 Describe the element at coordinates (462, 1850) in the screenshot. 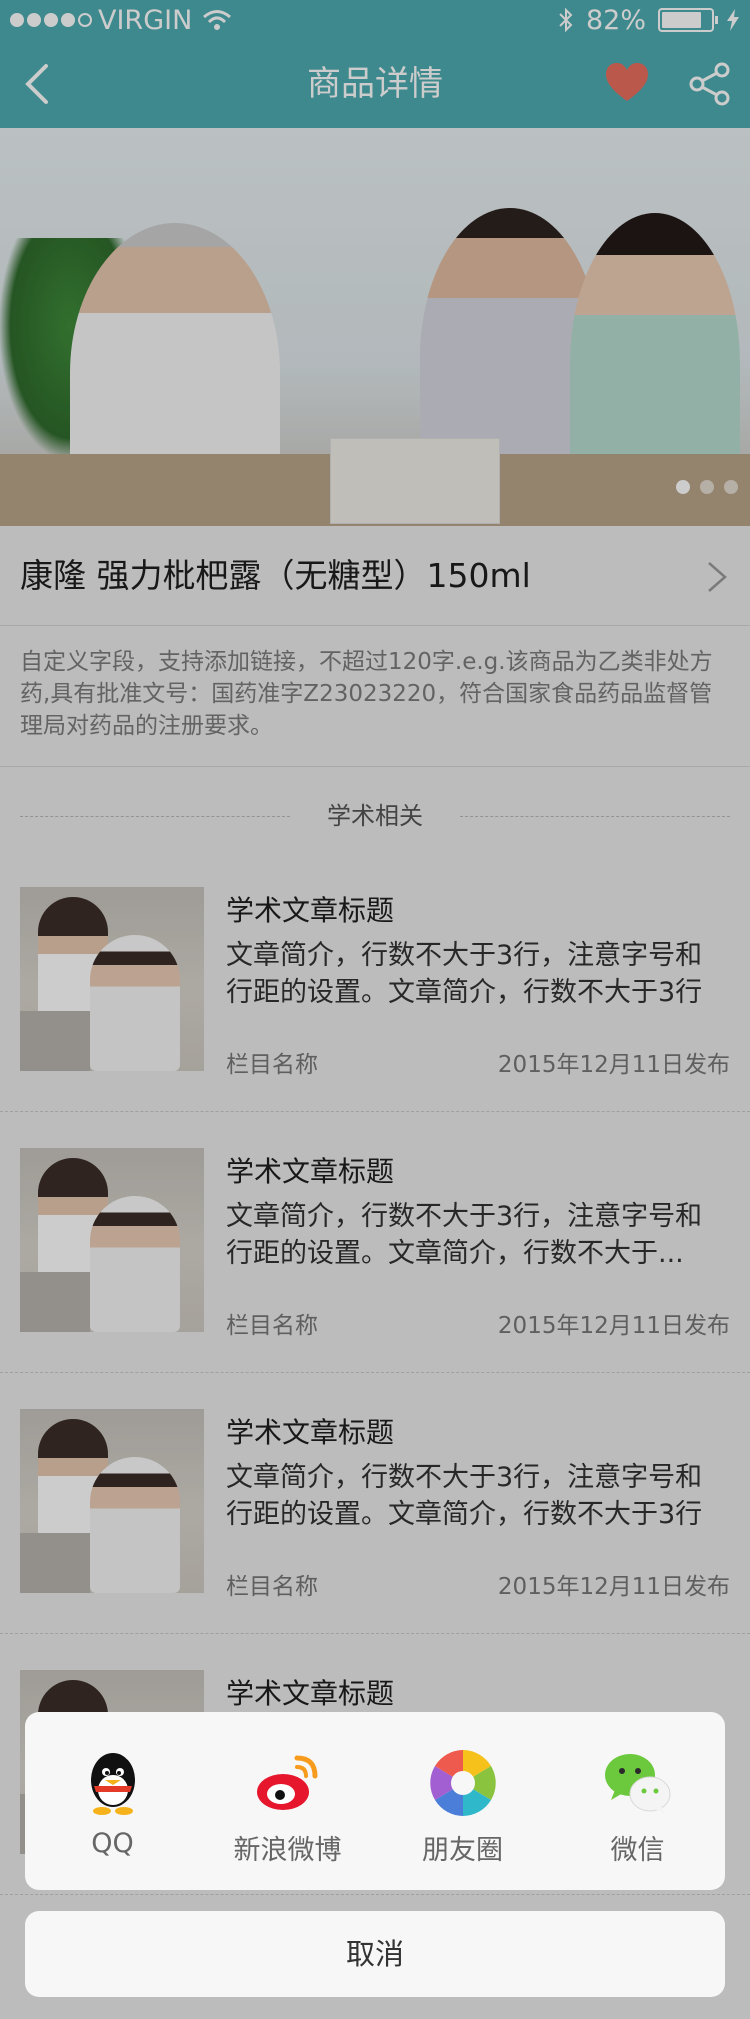

I see `share-option-label: 朋友圈` at that location.